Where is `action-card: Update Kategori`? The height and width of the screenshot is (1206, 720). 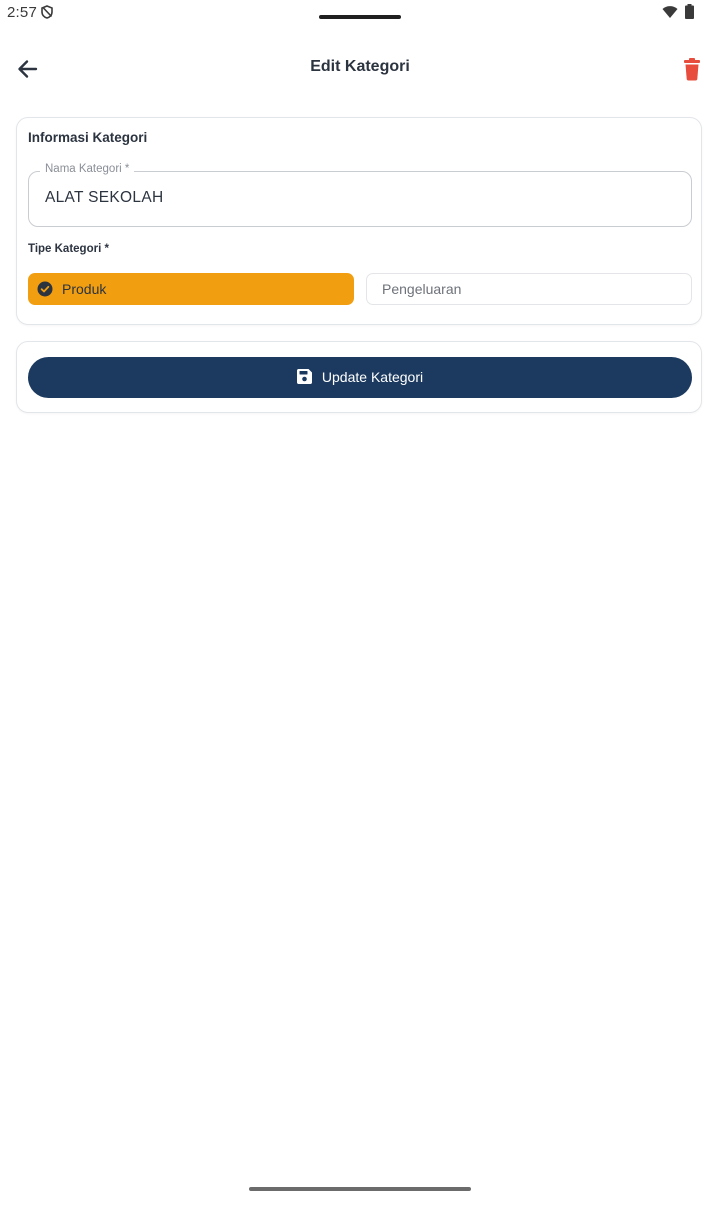 action-card: Update Kategori is located at coordinates (359, 377).